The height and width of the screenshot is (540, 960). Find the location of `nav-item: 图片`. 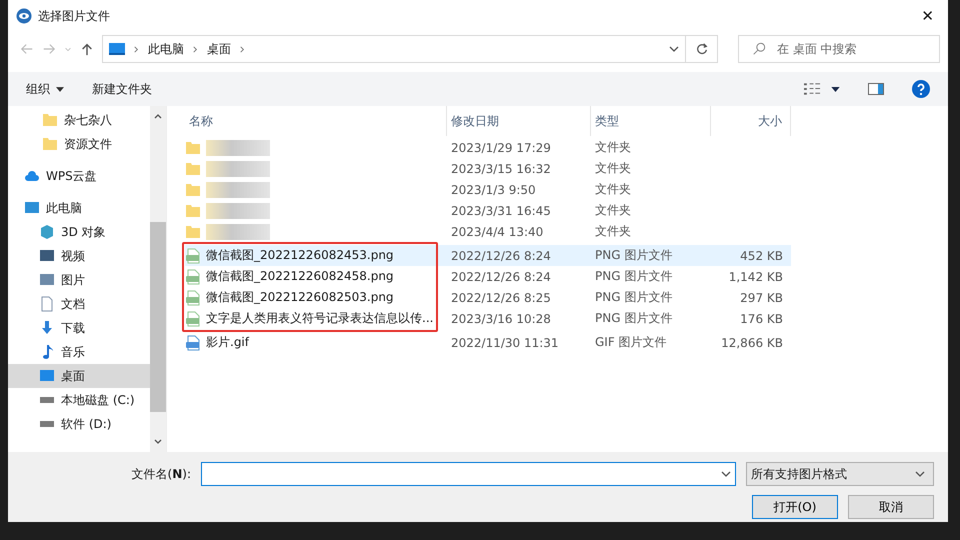

nav-item: 图片 is located at coordinates (79, 280).